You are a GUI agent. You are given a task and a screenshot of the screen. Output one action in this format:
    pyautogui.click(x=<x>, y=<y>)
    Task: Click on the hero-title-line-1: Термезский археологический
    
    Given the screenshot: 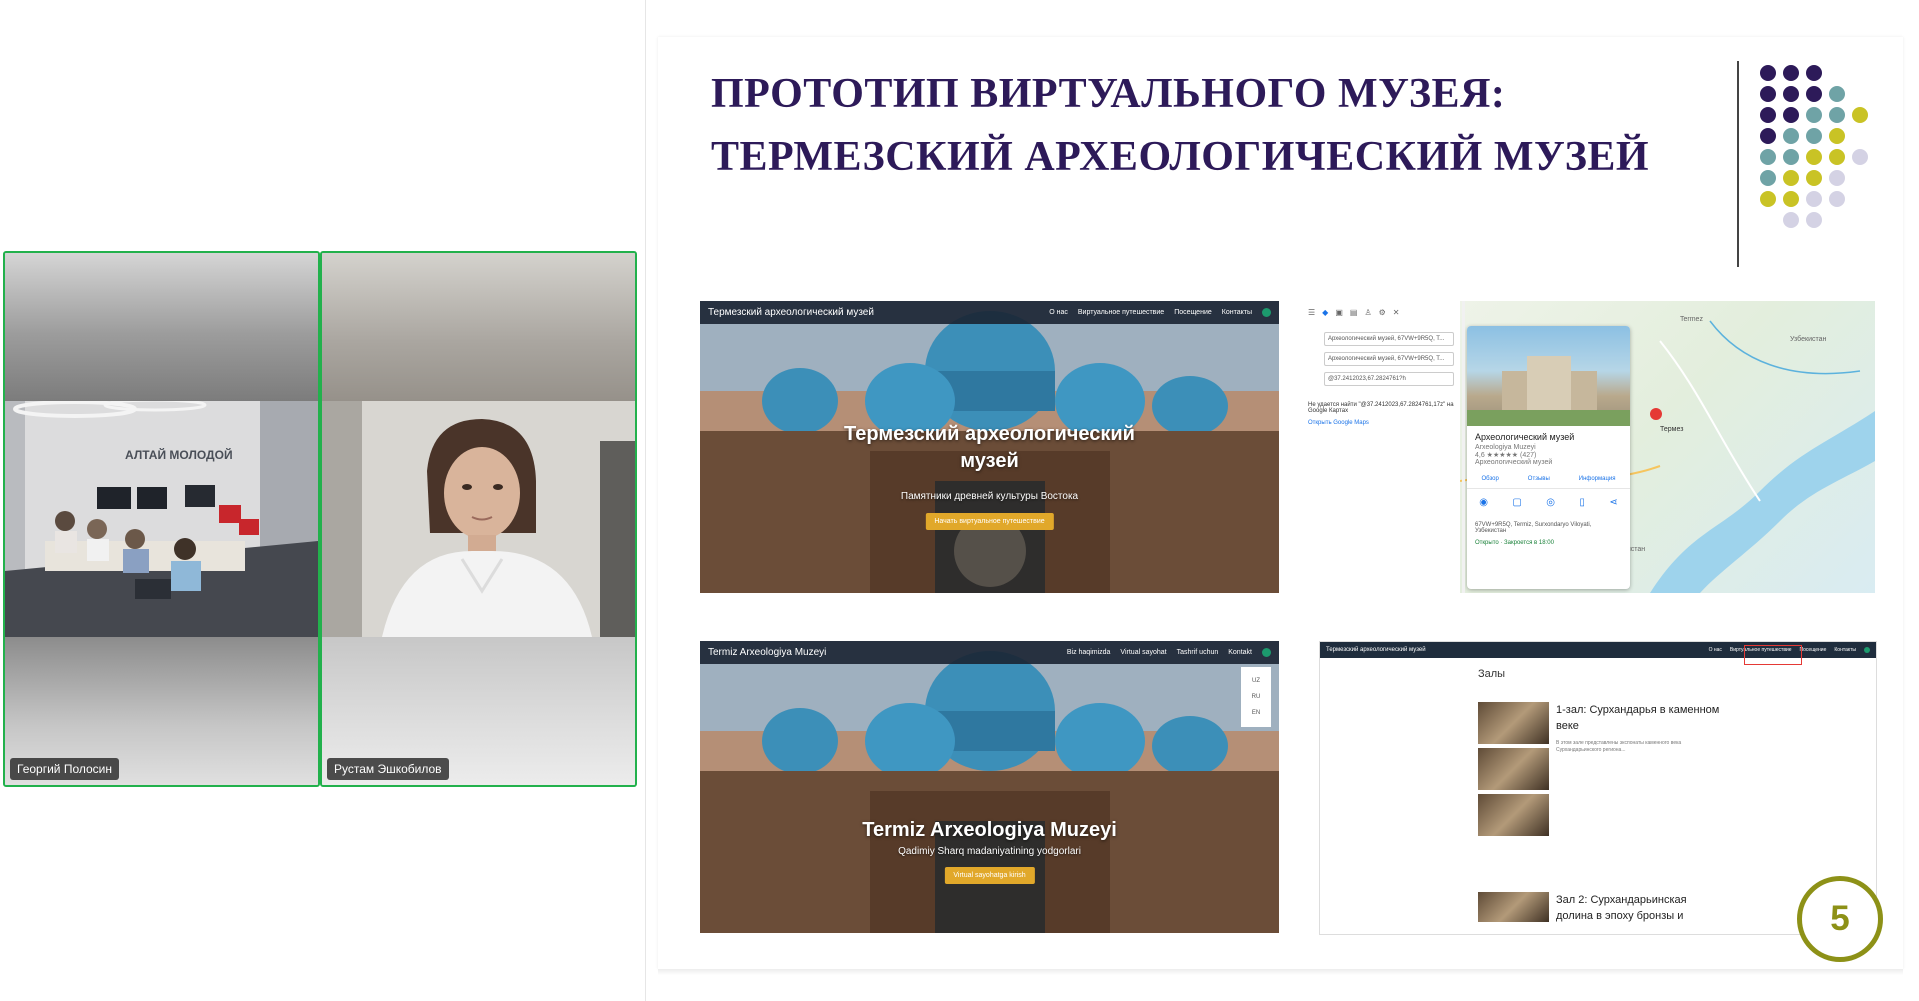 What is the action you would take?
    pyautogui.click(x=989, y=434)
    